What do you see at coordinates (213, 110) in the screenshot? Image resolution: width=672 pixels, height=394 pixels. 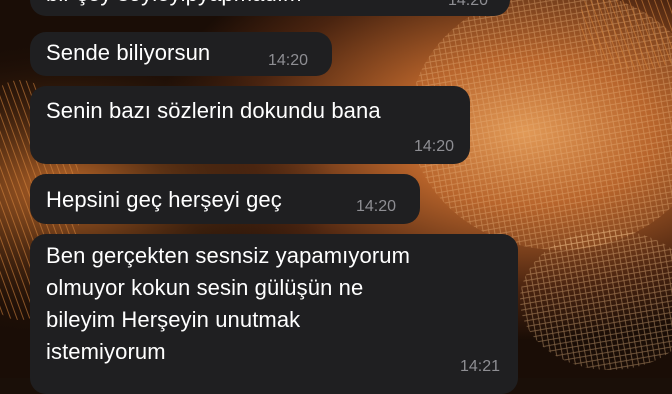 I see `message-text: Senin bazı sözlerin dokundu bana` at bounding box center [213, 110].